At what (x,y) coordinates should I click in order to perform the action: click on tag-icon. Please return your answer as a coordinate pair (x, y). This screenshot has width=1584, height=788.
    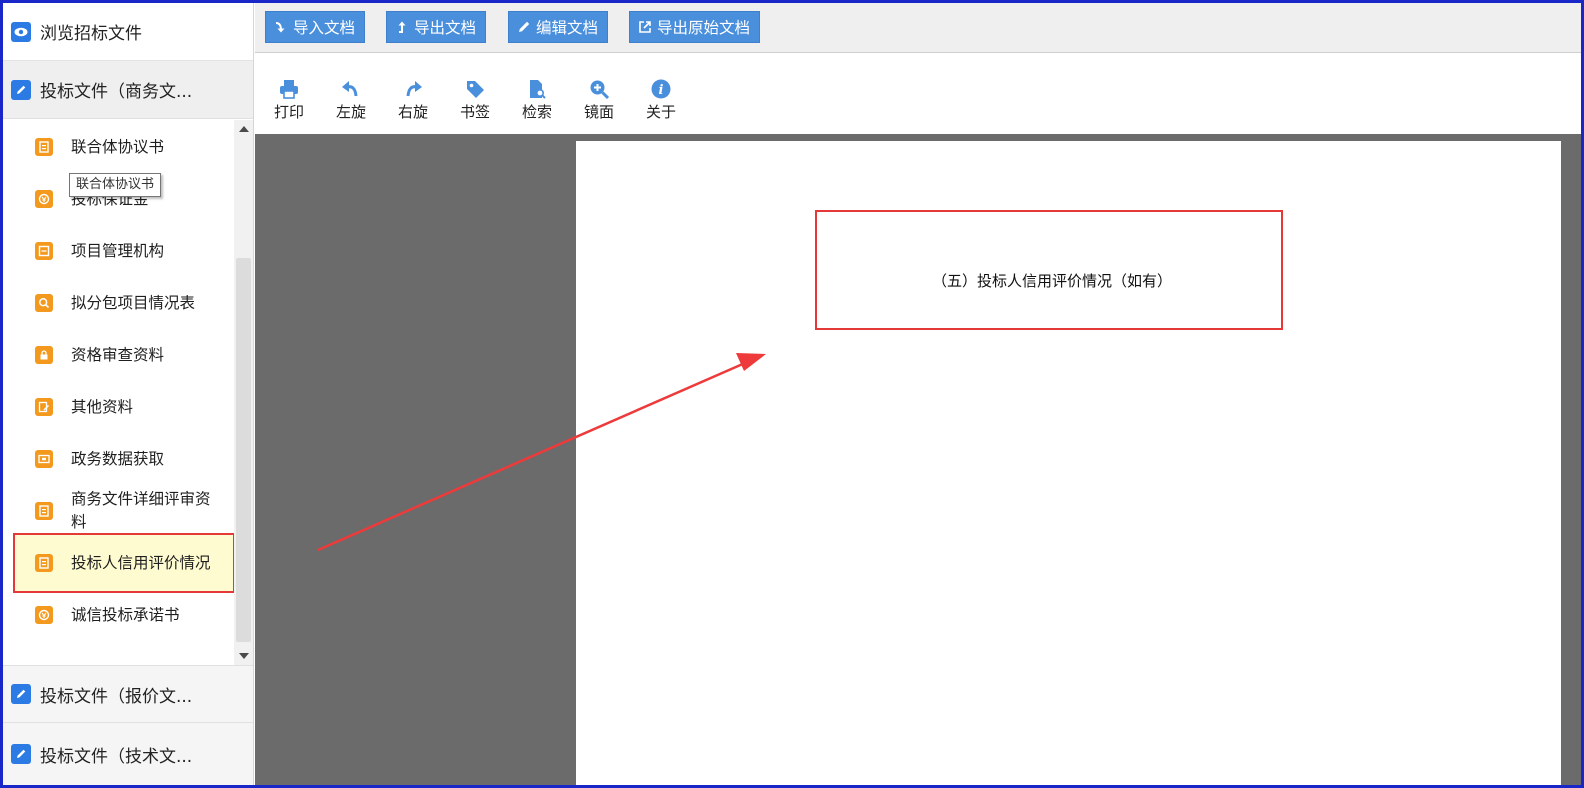
    Looking at the image, I should click on (475, 89).